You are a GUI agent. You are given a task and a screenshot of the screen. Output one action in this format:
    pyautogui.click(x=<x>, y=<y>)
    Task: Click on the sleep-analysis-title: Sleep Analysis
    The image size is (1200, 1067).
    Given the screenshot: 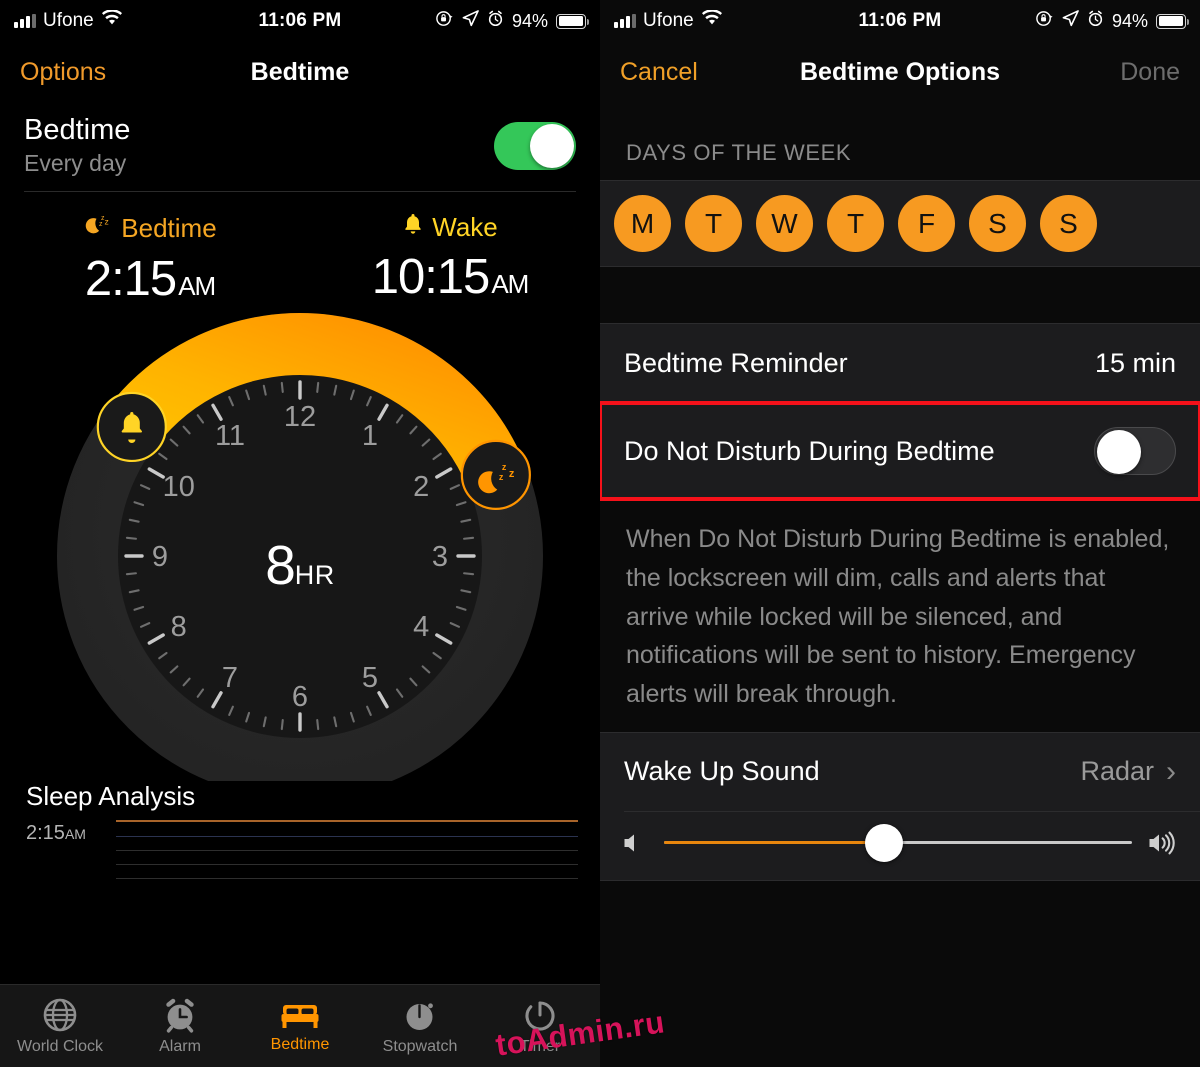 What is the action you would take?
    pyautogui.click(x=111, y=796)
    